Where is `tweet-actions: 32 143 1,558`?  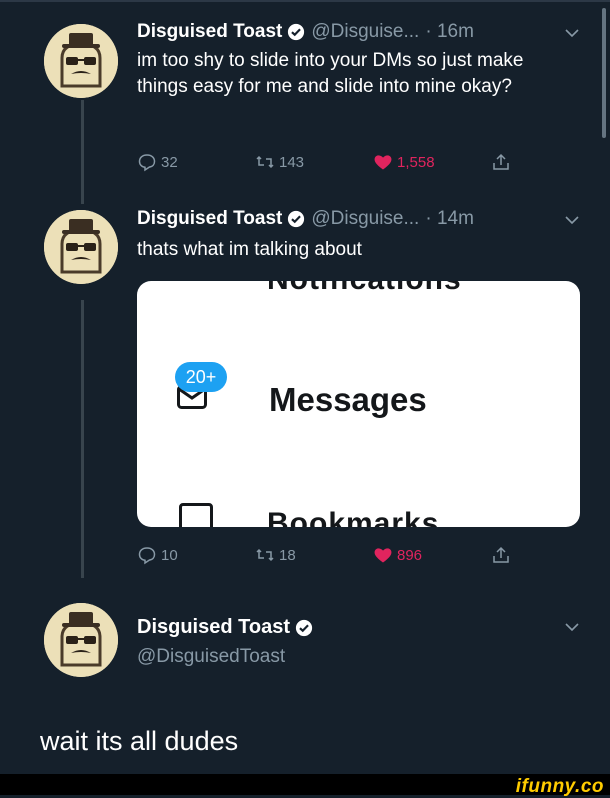 tweet-actions: 32 143 1,558 is located at coordinates (327, 162).